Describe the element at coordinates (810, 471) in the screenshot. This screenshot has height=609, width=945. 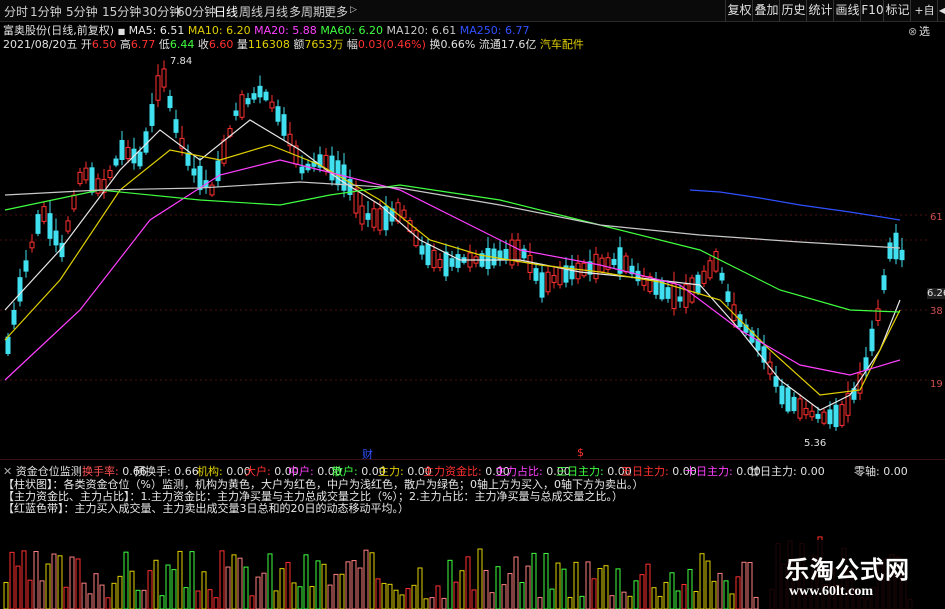
I see `indicator-item-value: 0.00` at that location.